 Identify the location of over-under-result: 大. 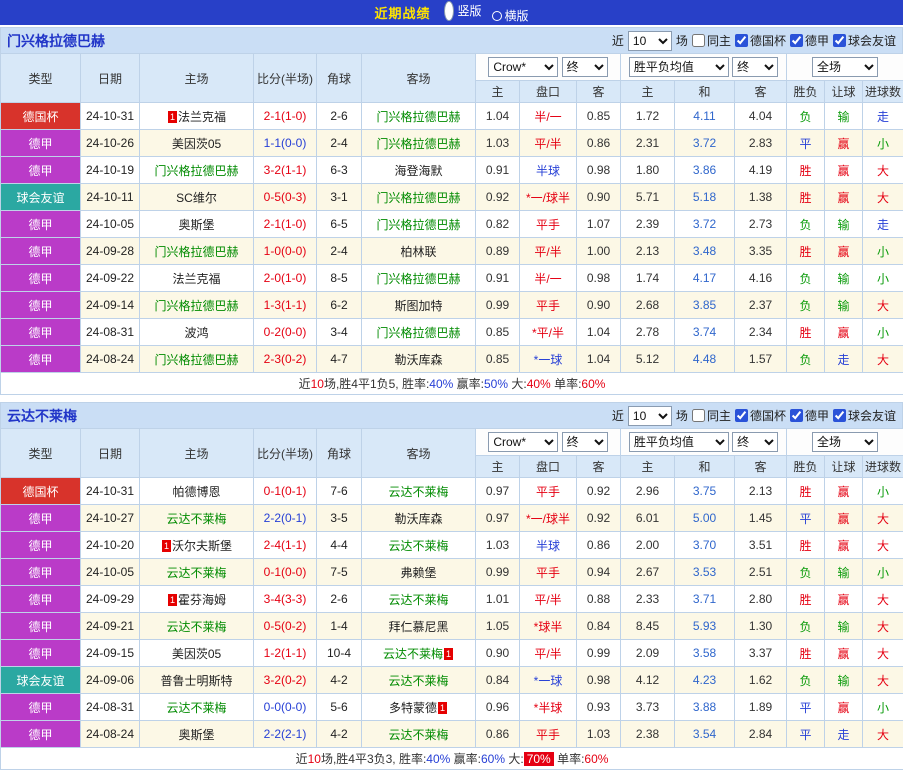
(882, 680).